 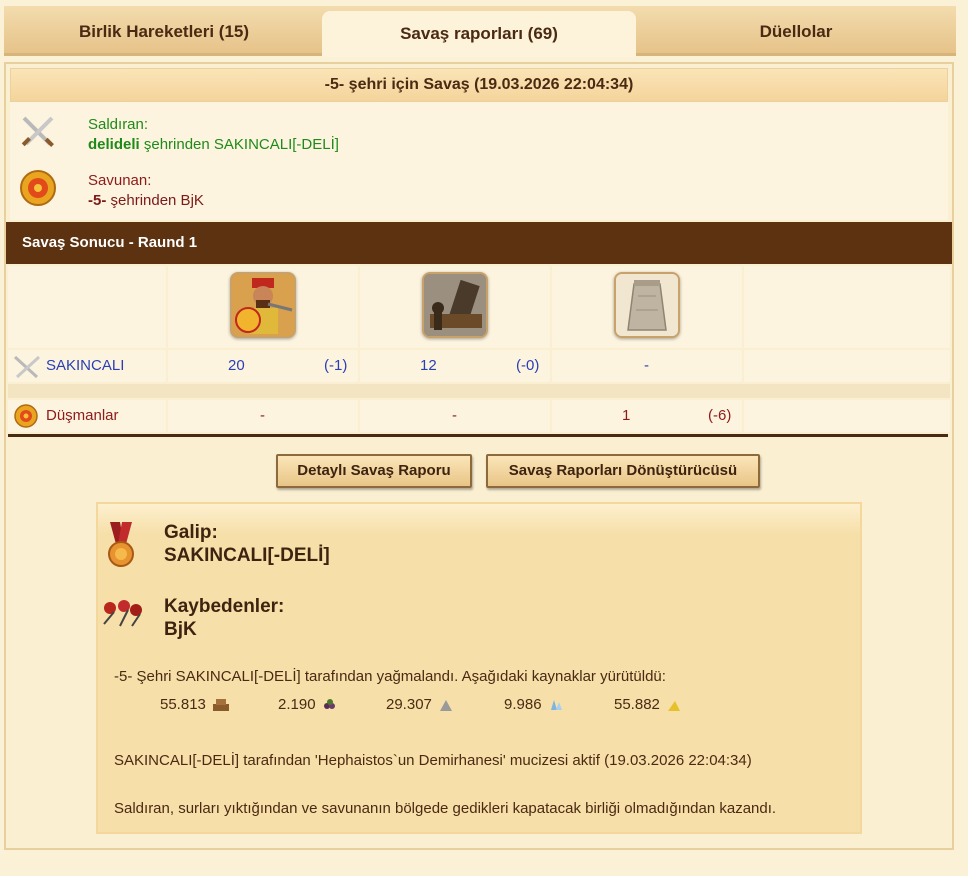 What do you see at coordinates (479, 391) in the screenshot?
I see `row-spacer` at bounding box center [479, 391].